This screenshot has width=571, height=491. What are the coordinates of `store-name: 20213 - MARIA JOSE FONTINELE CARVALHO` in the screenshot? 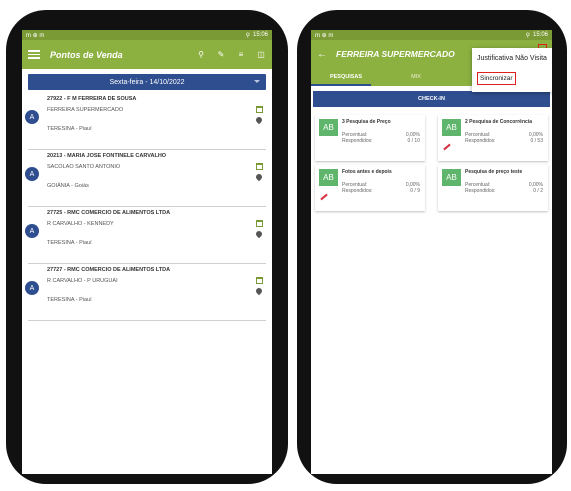 It's located at (107, 156).